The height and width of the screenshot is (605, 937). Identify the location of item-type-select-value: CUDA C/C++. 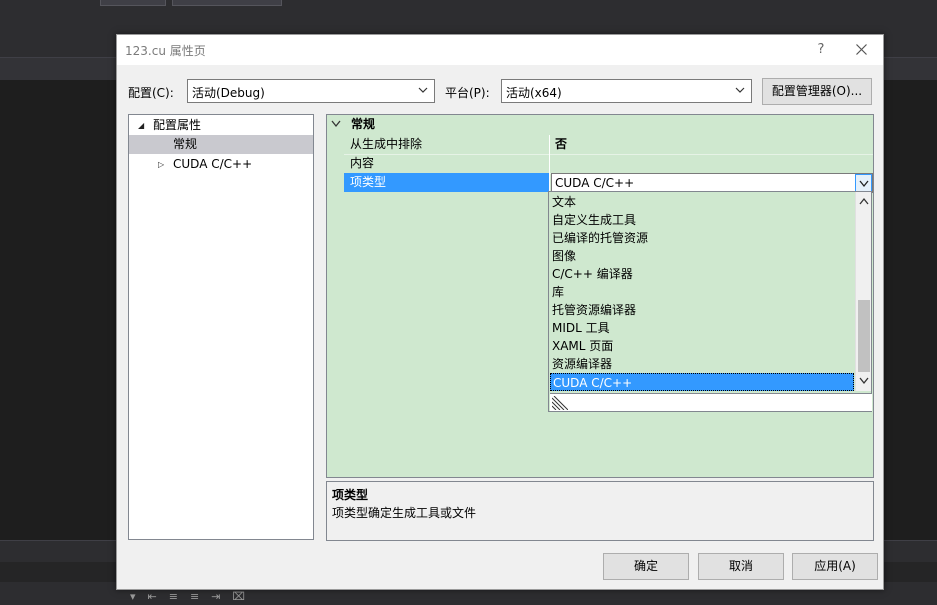
(595, 183).